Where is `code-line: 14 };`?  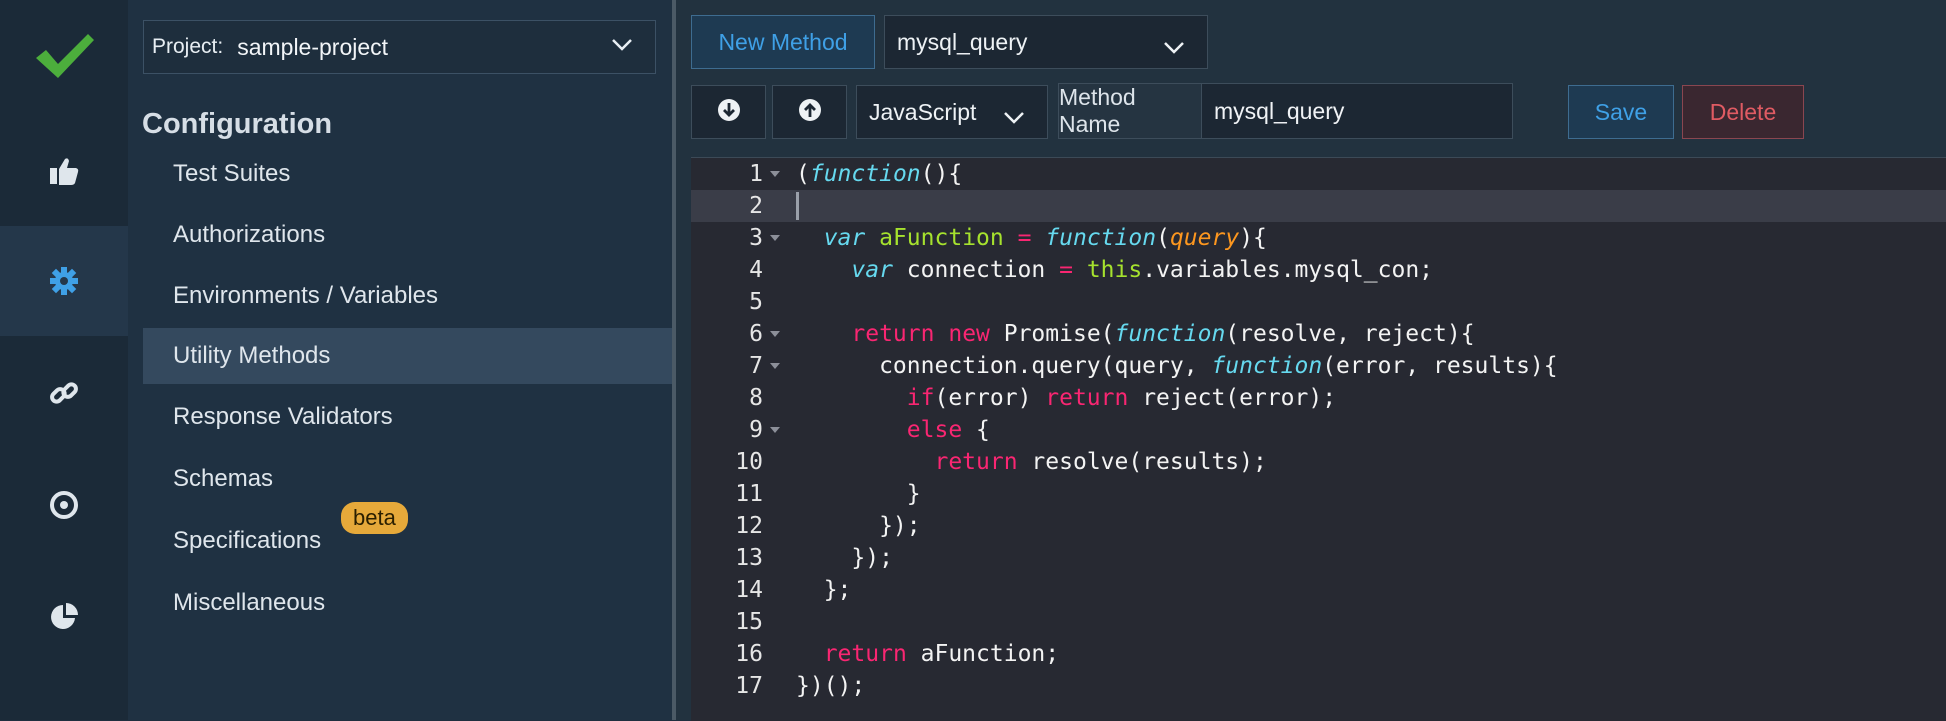 code-line: 14 }; is located at coordinates (1318, 590).